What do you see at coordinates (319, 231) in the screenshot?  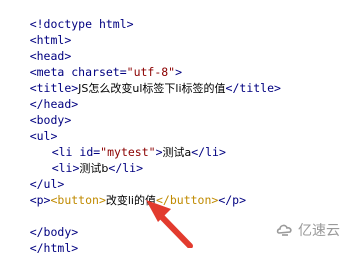 I see `watermark-text: 亿速云` at bounding box center [319, 231].